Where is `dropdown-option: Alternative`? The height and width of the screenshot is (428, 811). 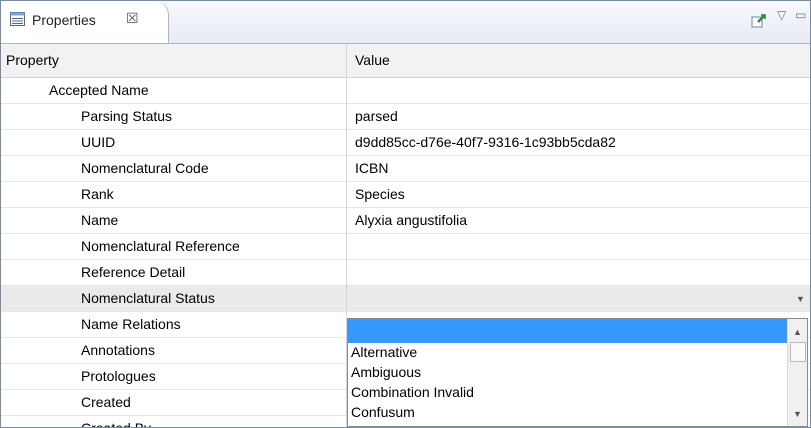 dropdown-option: Alternative is located at coordinates (384, 352).